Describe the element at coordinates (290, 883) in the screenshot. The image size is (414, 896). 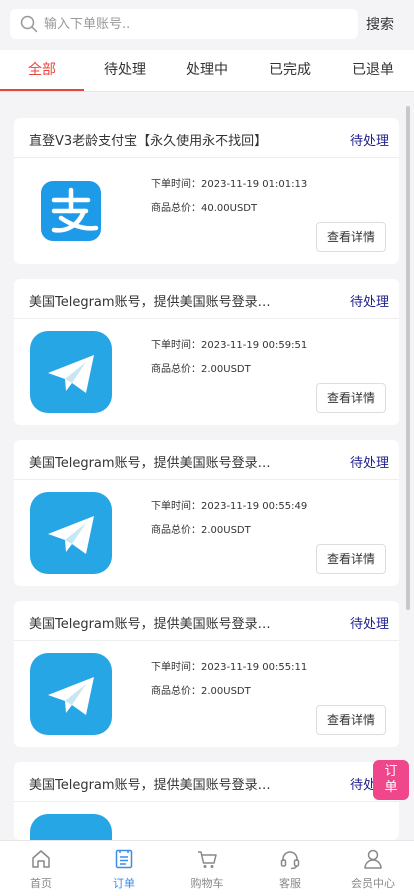
I see `nav-label: 客服` at that location.